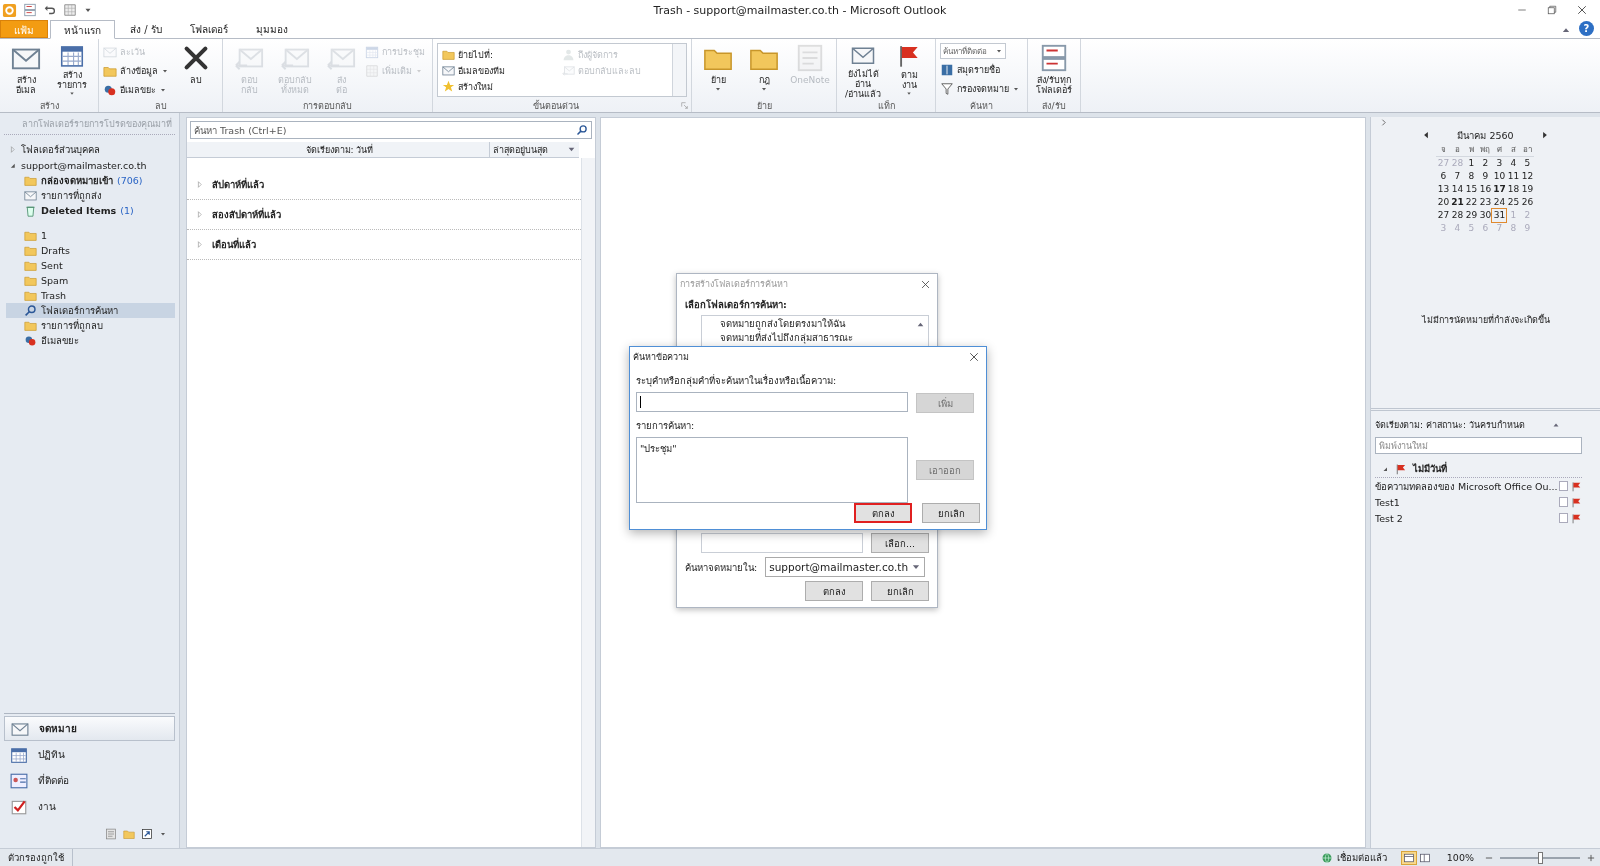 The width and height of the screenshot is (1600, 866). Describe the element at coordinates (679, 70) in the screenshot. I see `gallery-scrollbar` at that location.